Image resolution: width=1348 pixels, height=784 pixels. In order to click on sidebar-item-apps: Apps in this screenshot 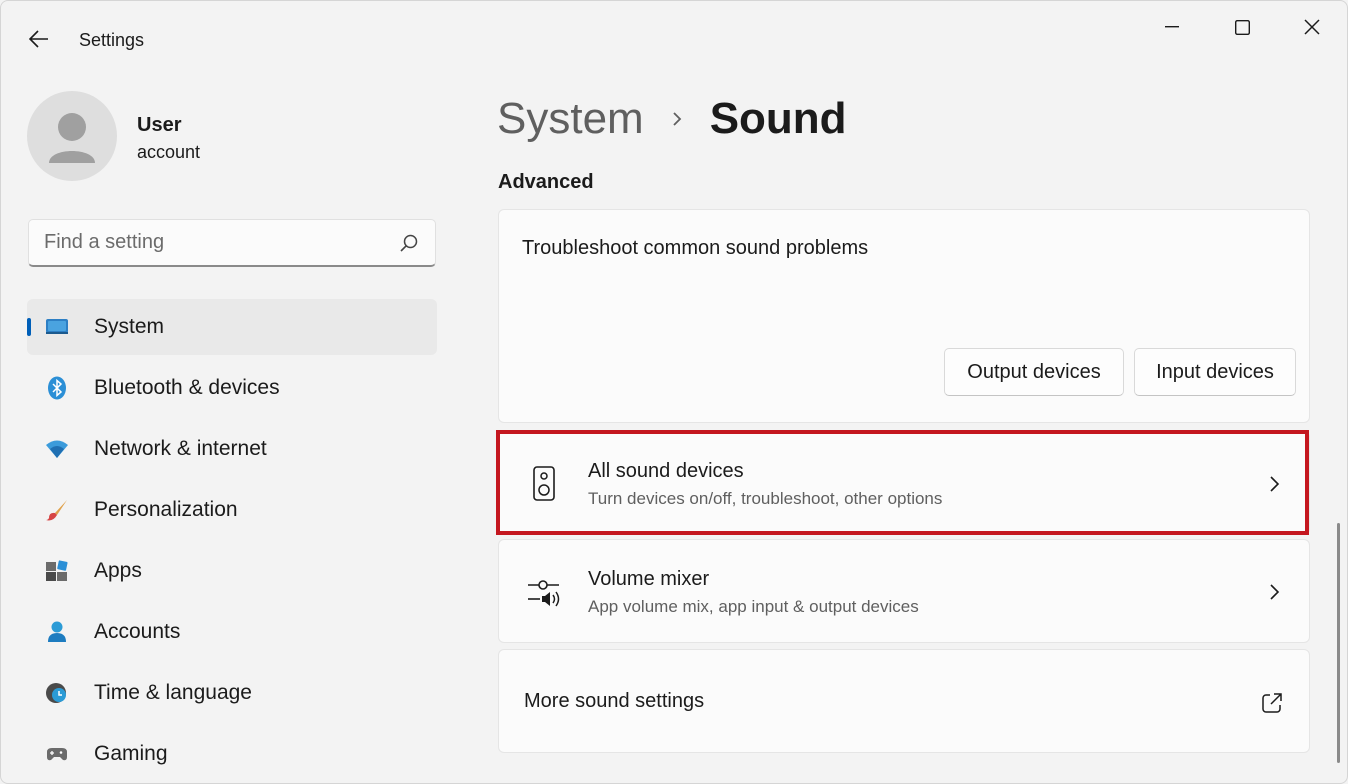, I will do `click(232, 571)`.